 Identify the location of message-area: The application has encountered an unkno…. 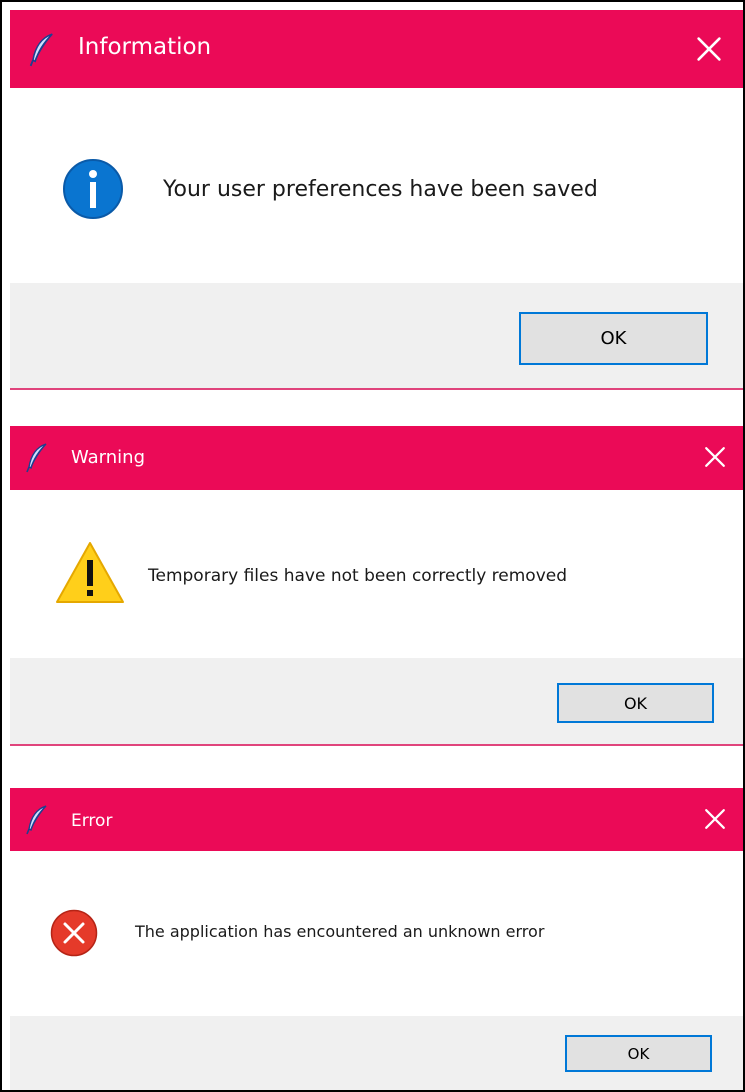
(377, 933).